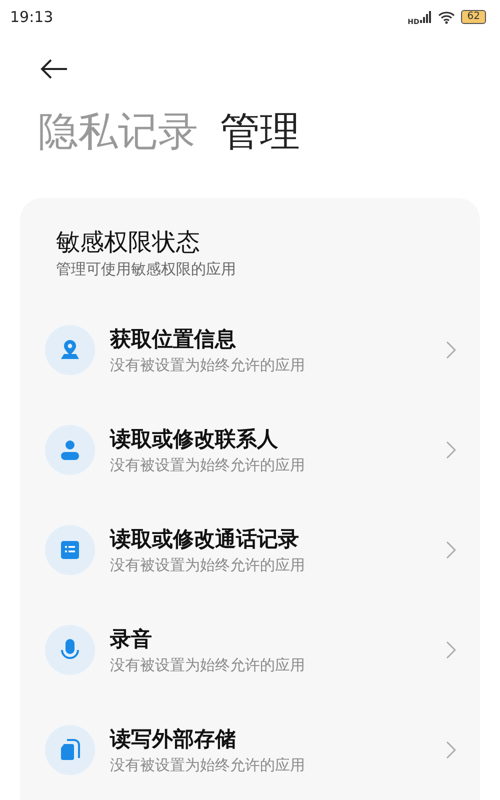 The width and height of the screenshot is (500, 800). I want to click on permission-item: 读写外部存储 没有被设置为始终允许的应用, so click(250, 750).